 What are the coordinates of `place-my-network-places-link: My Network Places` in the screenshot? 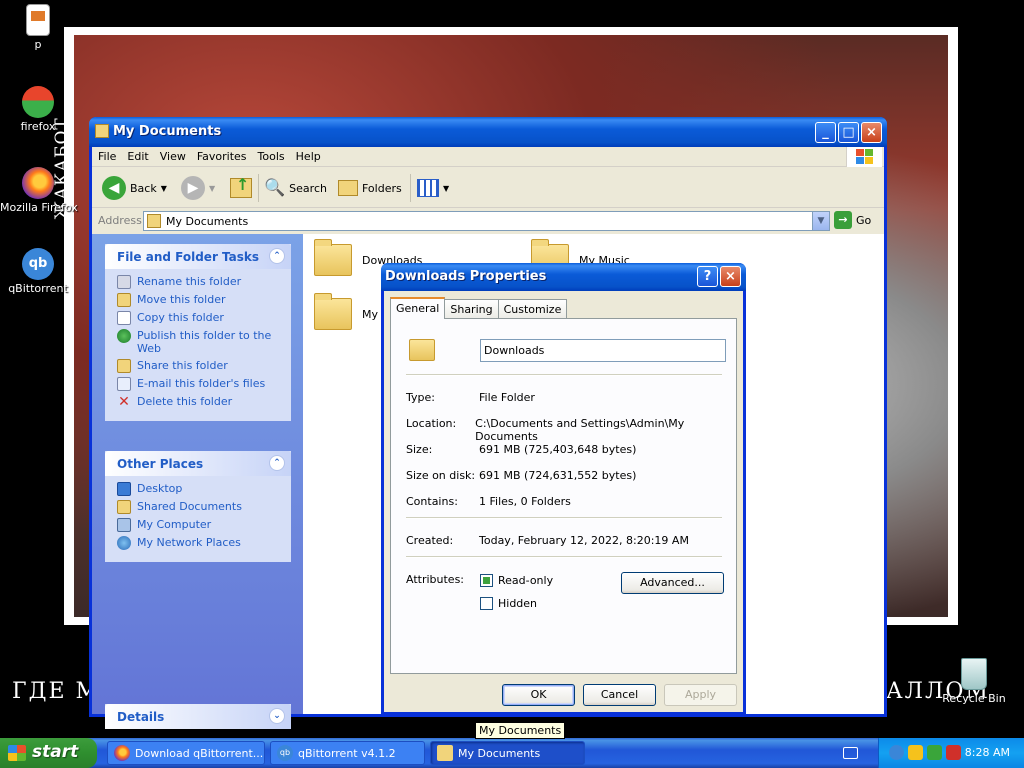 It's located at (204, 543).